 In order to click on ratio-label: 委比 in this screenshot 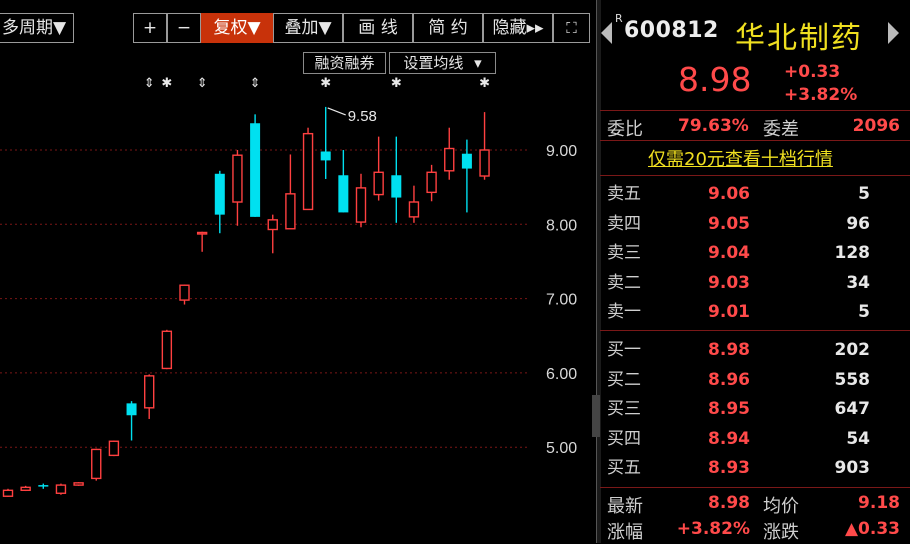, I will do `click(625, 129)`.